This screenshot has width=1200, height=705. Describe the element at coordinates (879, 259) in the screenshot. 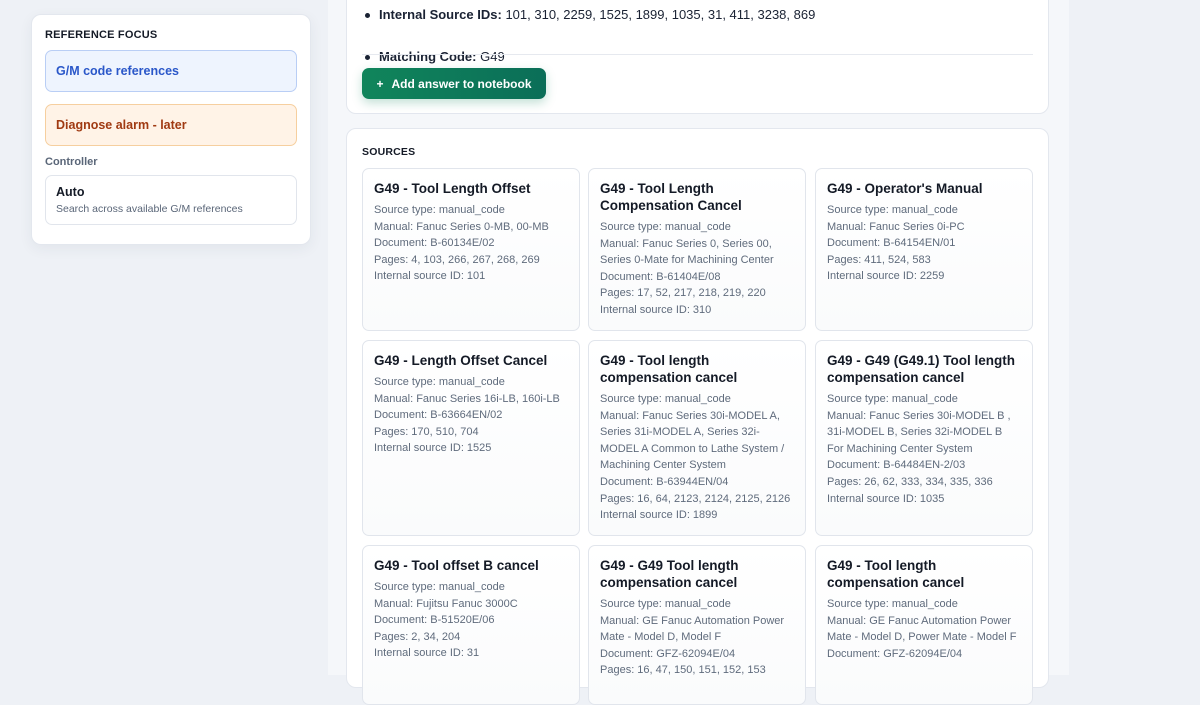

I see `source-pages: Pages: 411, 524, 583` at that location.